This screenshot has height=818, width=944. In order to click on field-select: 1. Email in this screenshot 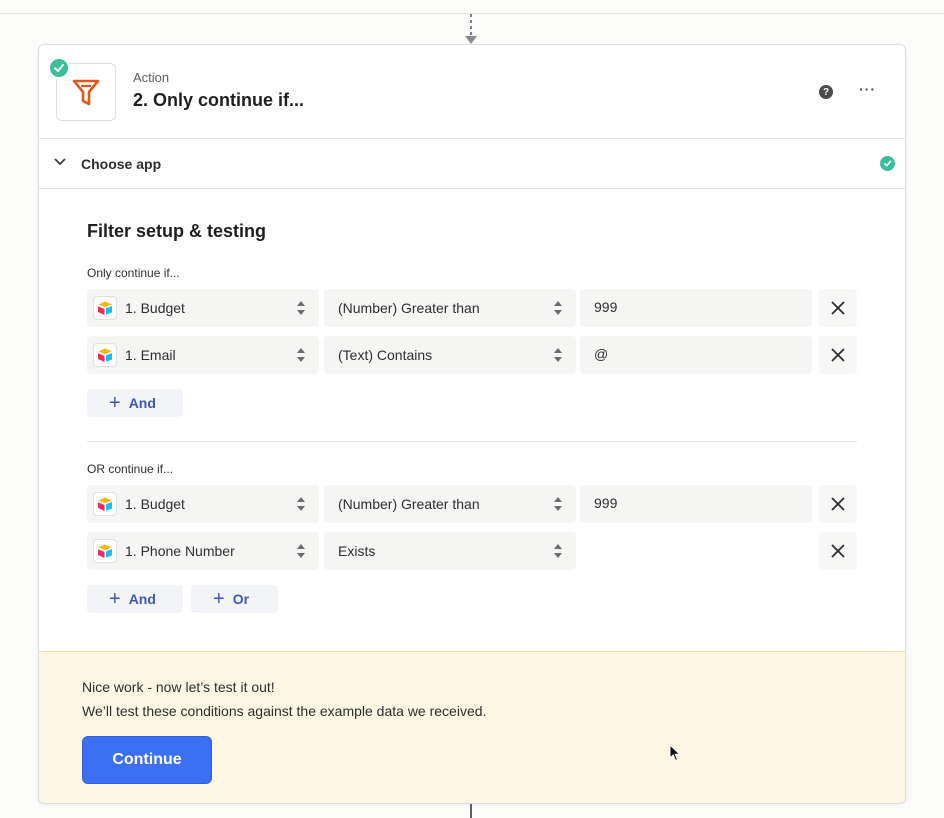, I will do `click(203, 355)`.